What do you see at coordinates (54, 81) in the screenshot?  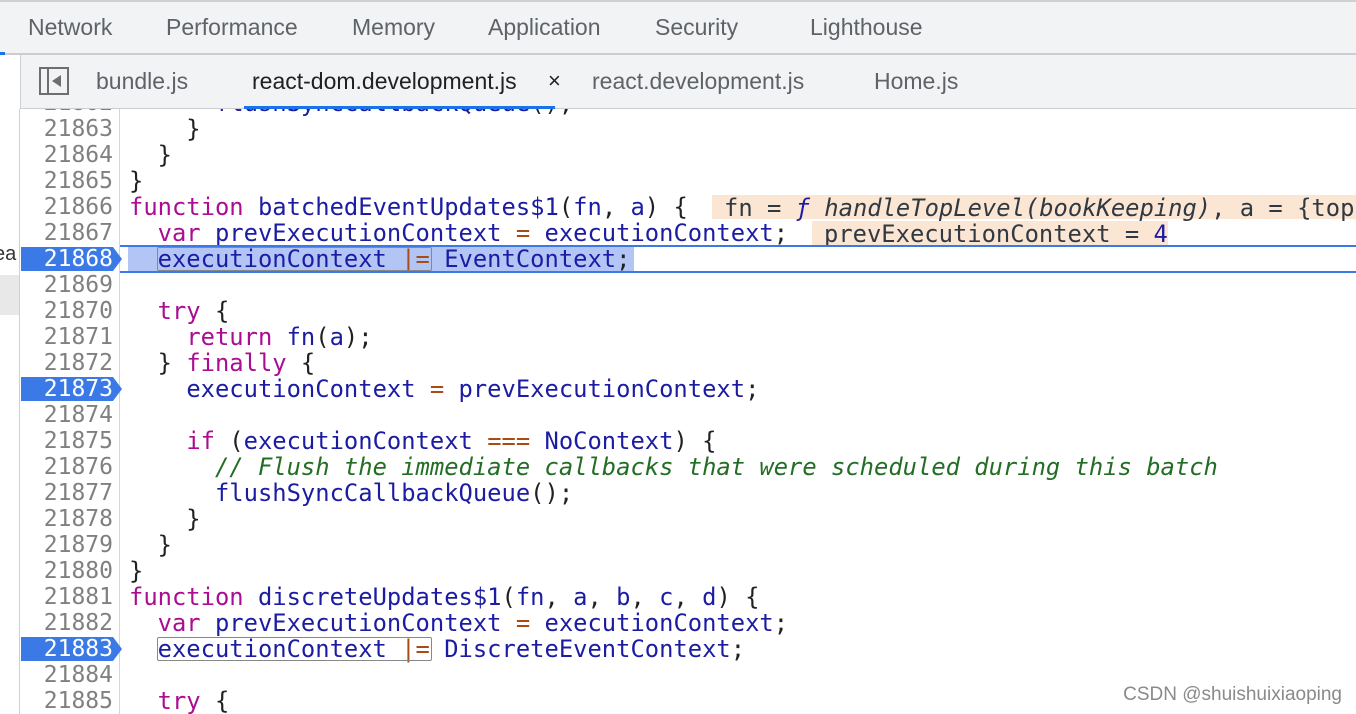 I see `toggle-navigator-icon` at bounding box center [54, 81].